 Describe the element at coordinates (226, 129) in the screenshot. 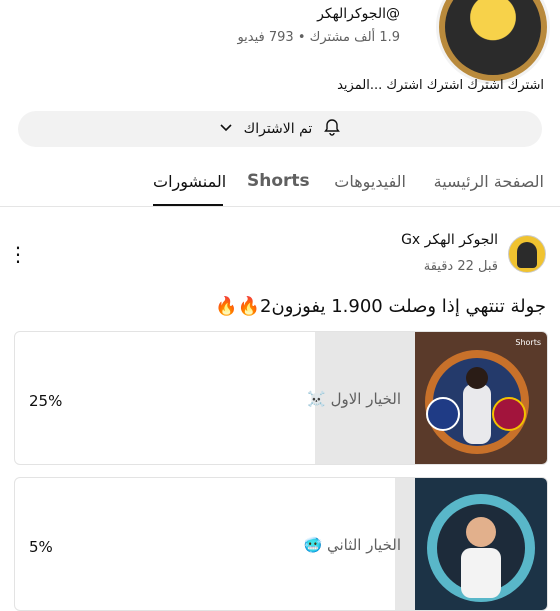

I see `chevron-down-icon` at that location.